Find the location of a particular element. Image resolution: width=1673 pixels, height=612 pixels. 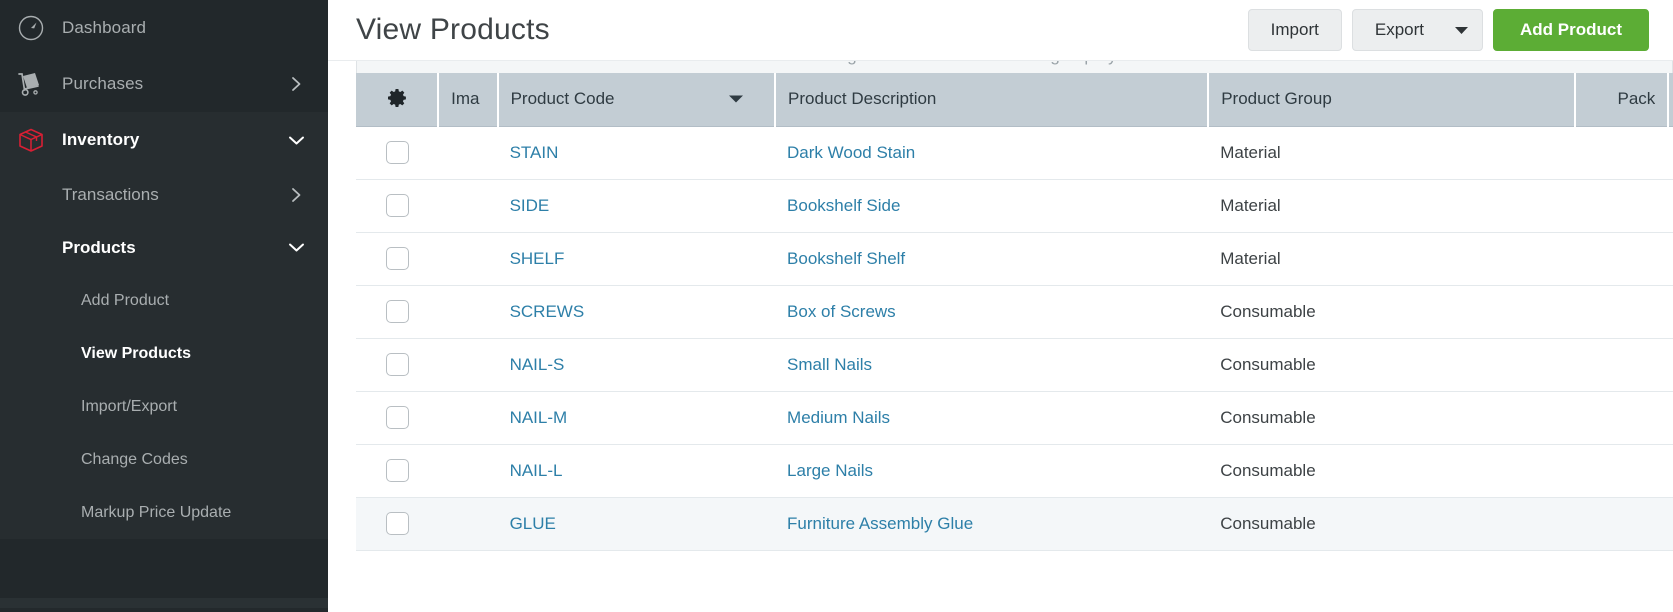

product-code-link: SCREWS is located at coordinates (547, 311).